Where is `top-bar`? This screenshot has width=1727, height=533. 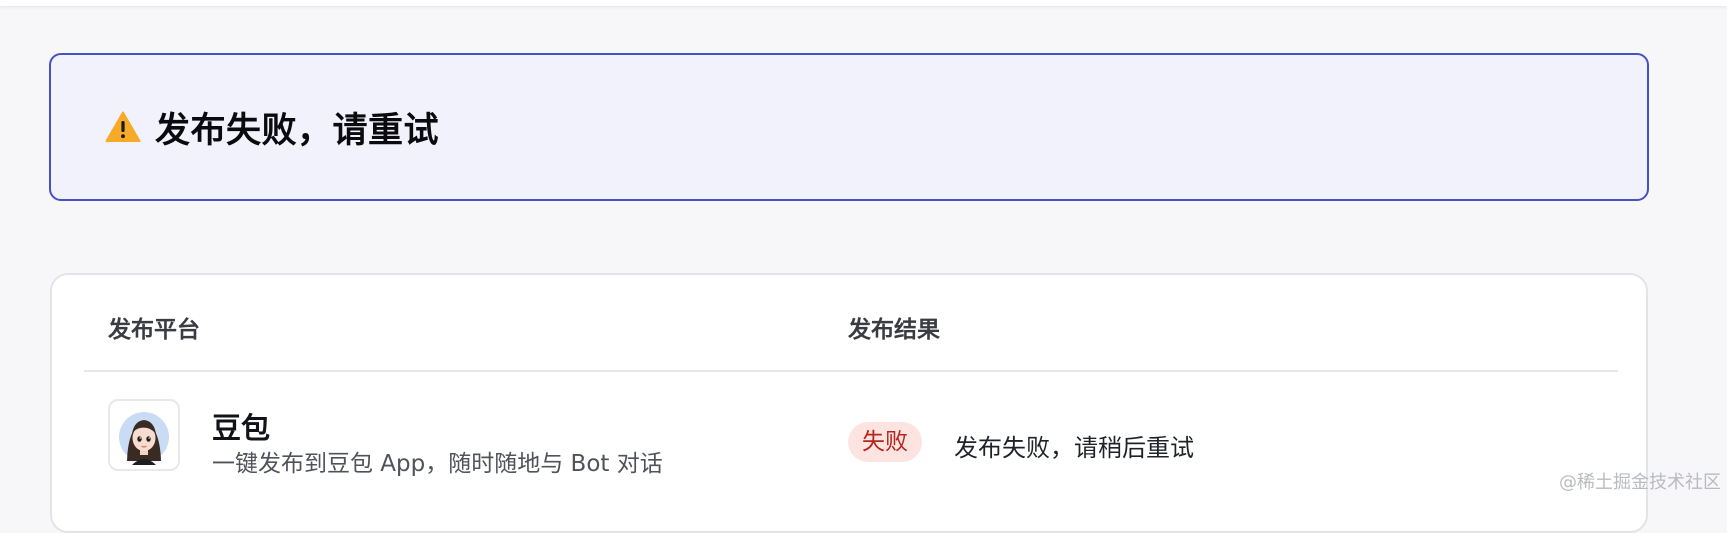 top-bar is located at coordinates (863, 3).